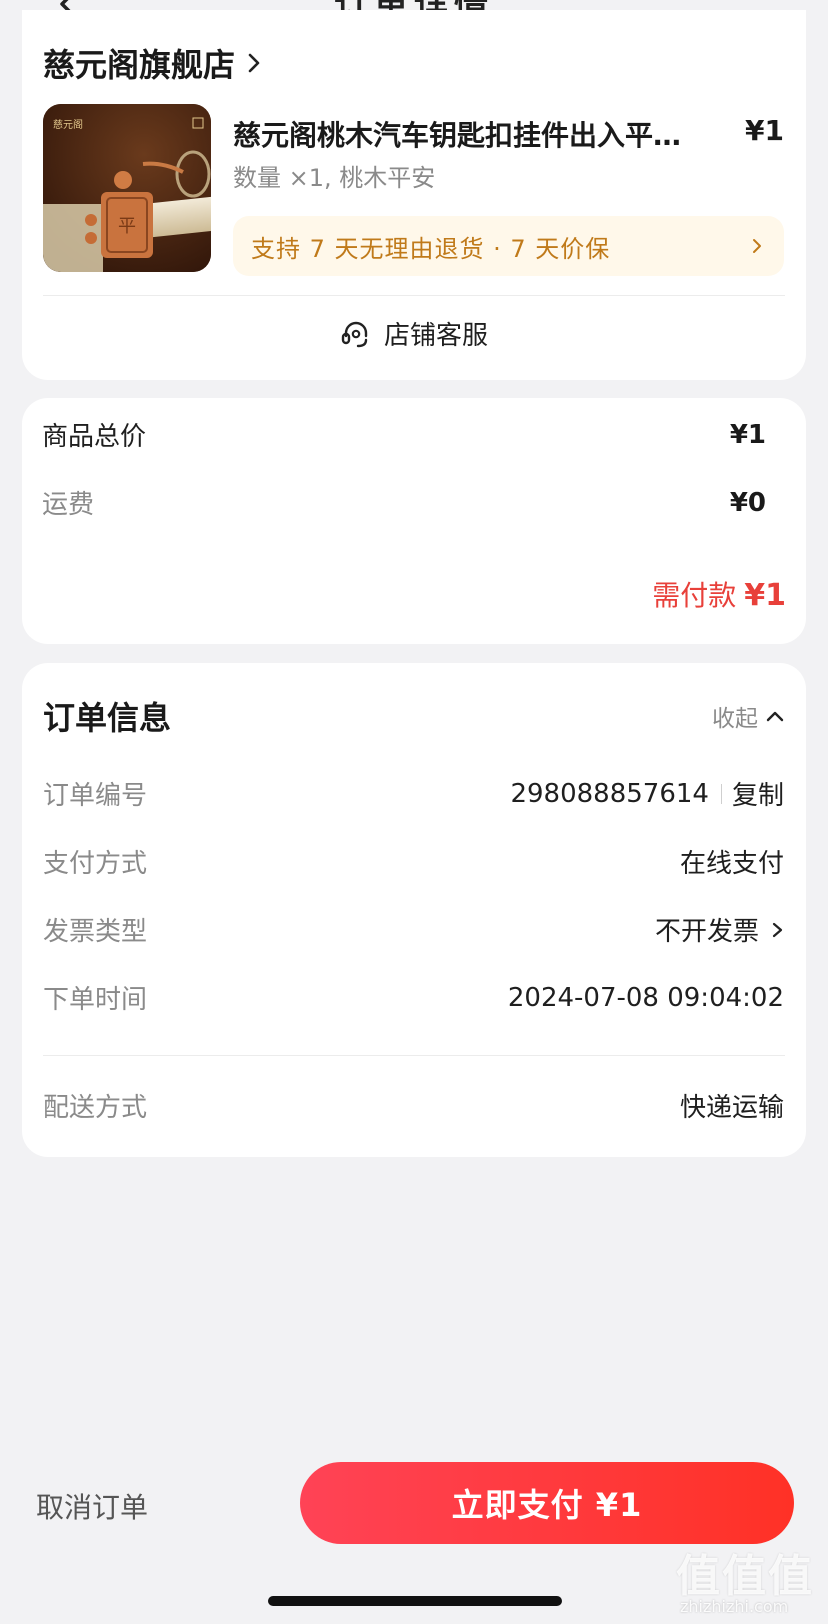 Image resolution: width=828 pixels, height=1624 pixels. What do you see at coordinates (645, 997) in the screenshot?
I see `order-time-value: 2024-07-08 09:04:02` at bounding box center [645, 997].